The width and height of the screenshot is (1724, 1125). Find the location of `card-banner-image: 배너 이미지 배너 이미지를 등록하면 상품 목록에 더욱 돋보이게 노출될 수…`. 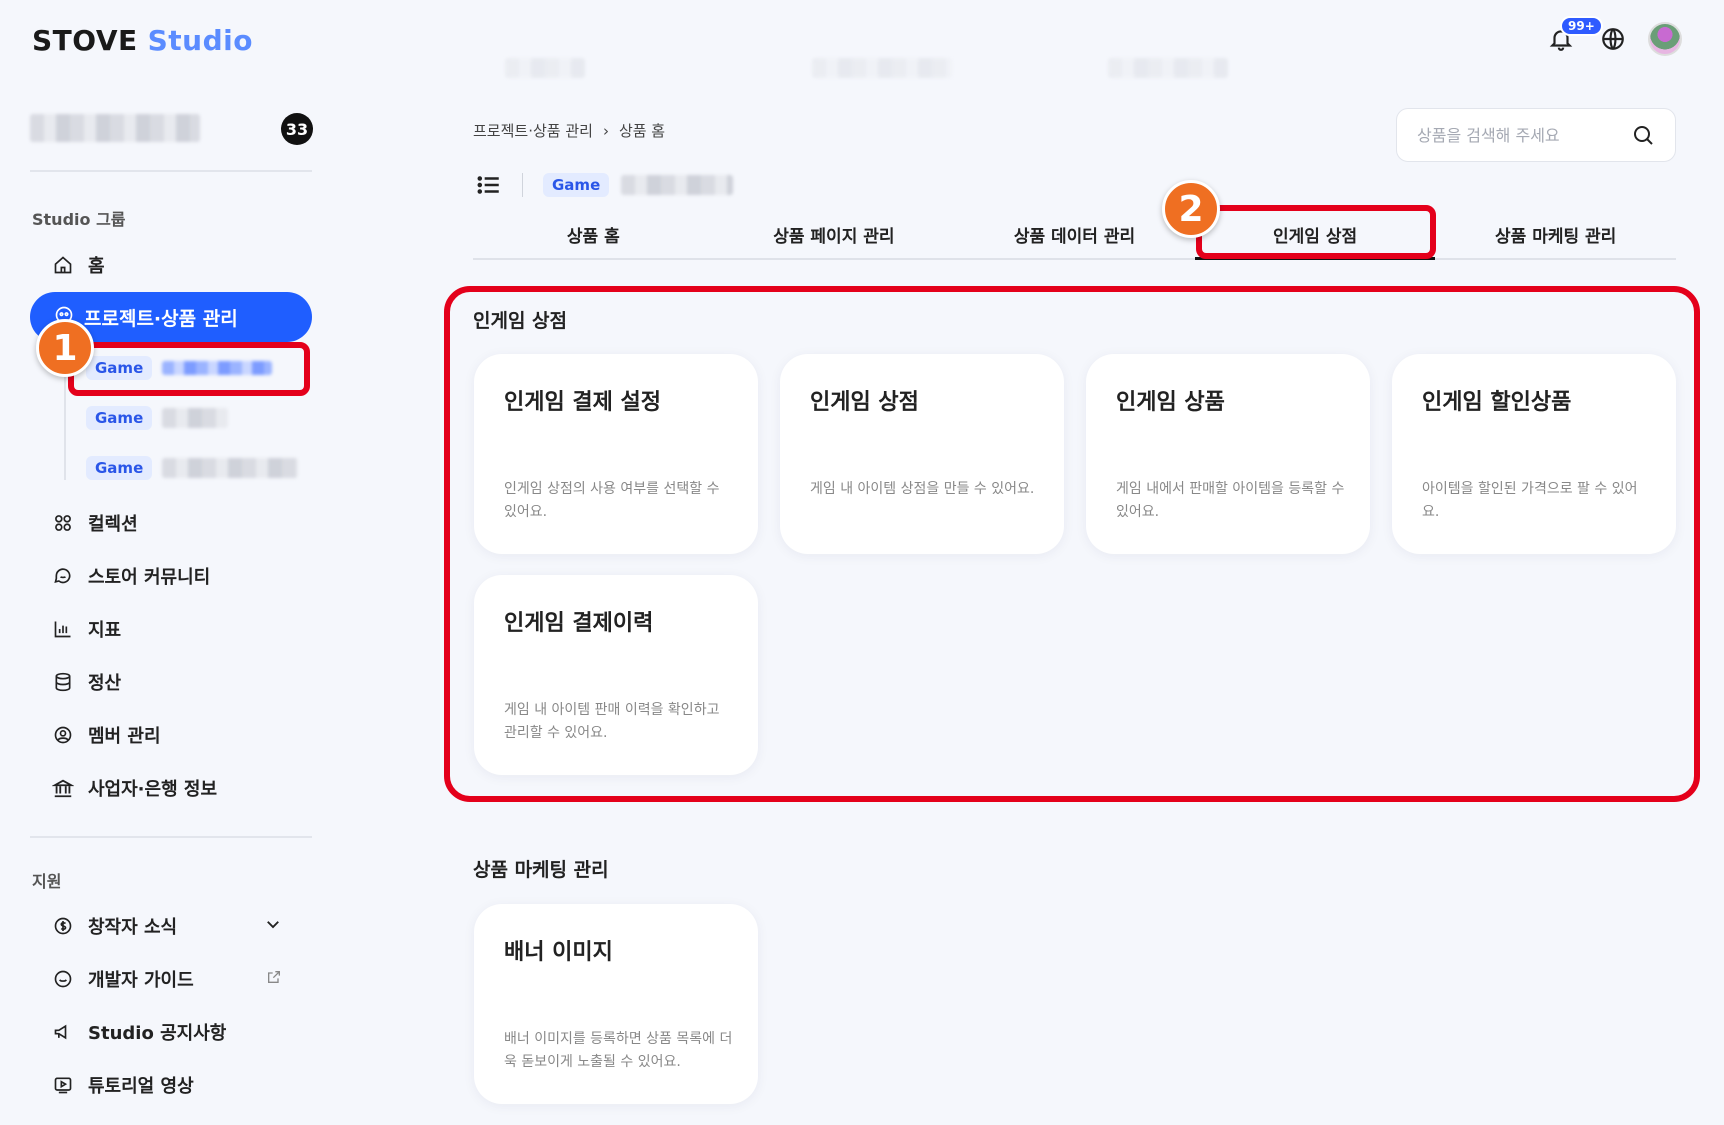

card-banner-image: 배너 이미지 배너 이미지를 등록하면 상품 목록에 더욱 돋보이게 노출될 수… is located at coordinates (616, 1004).